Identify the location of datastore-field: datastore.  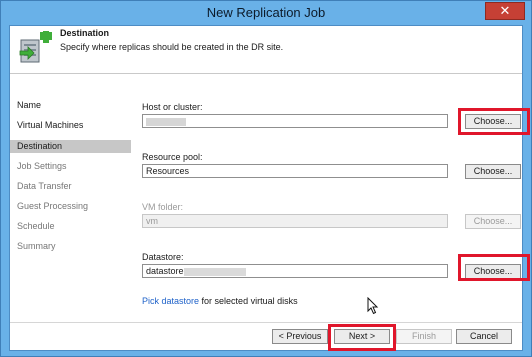
(295, 271).